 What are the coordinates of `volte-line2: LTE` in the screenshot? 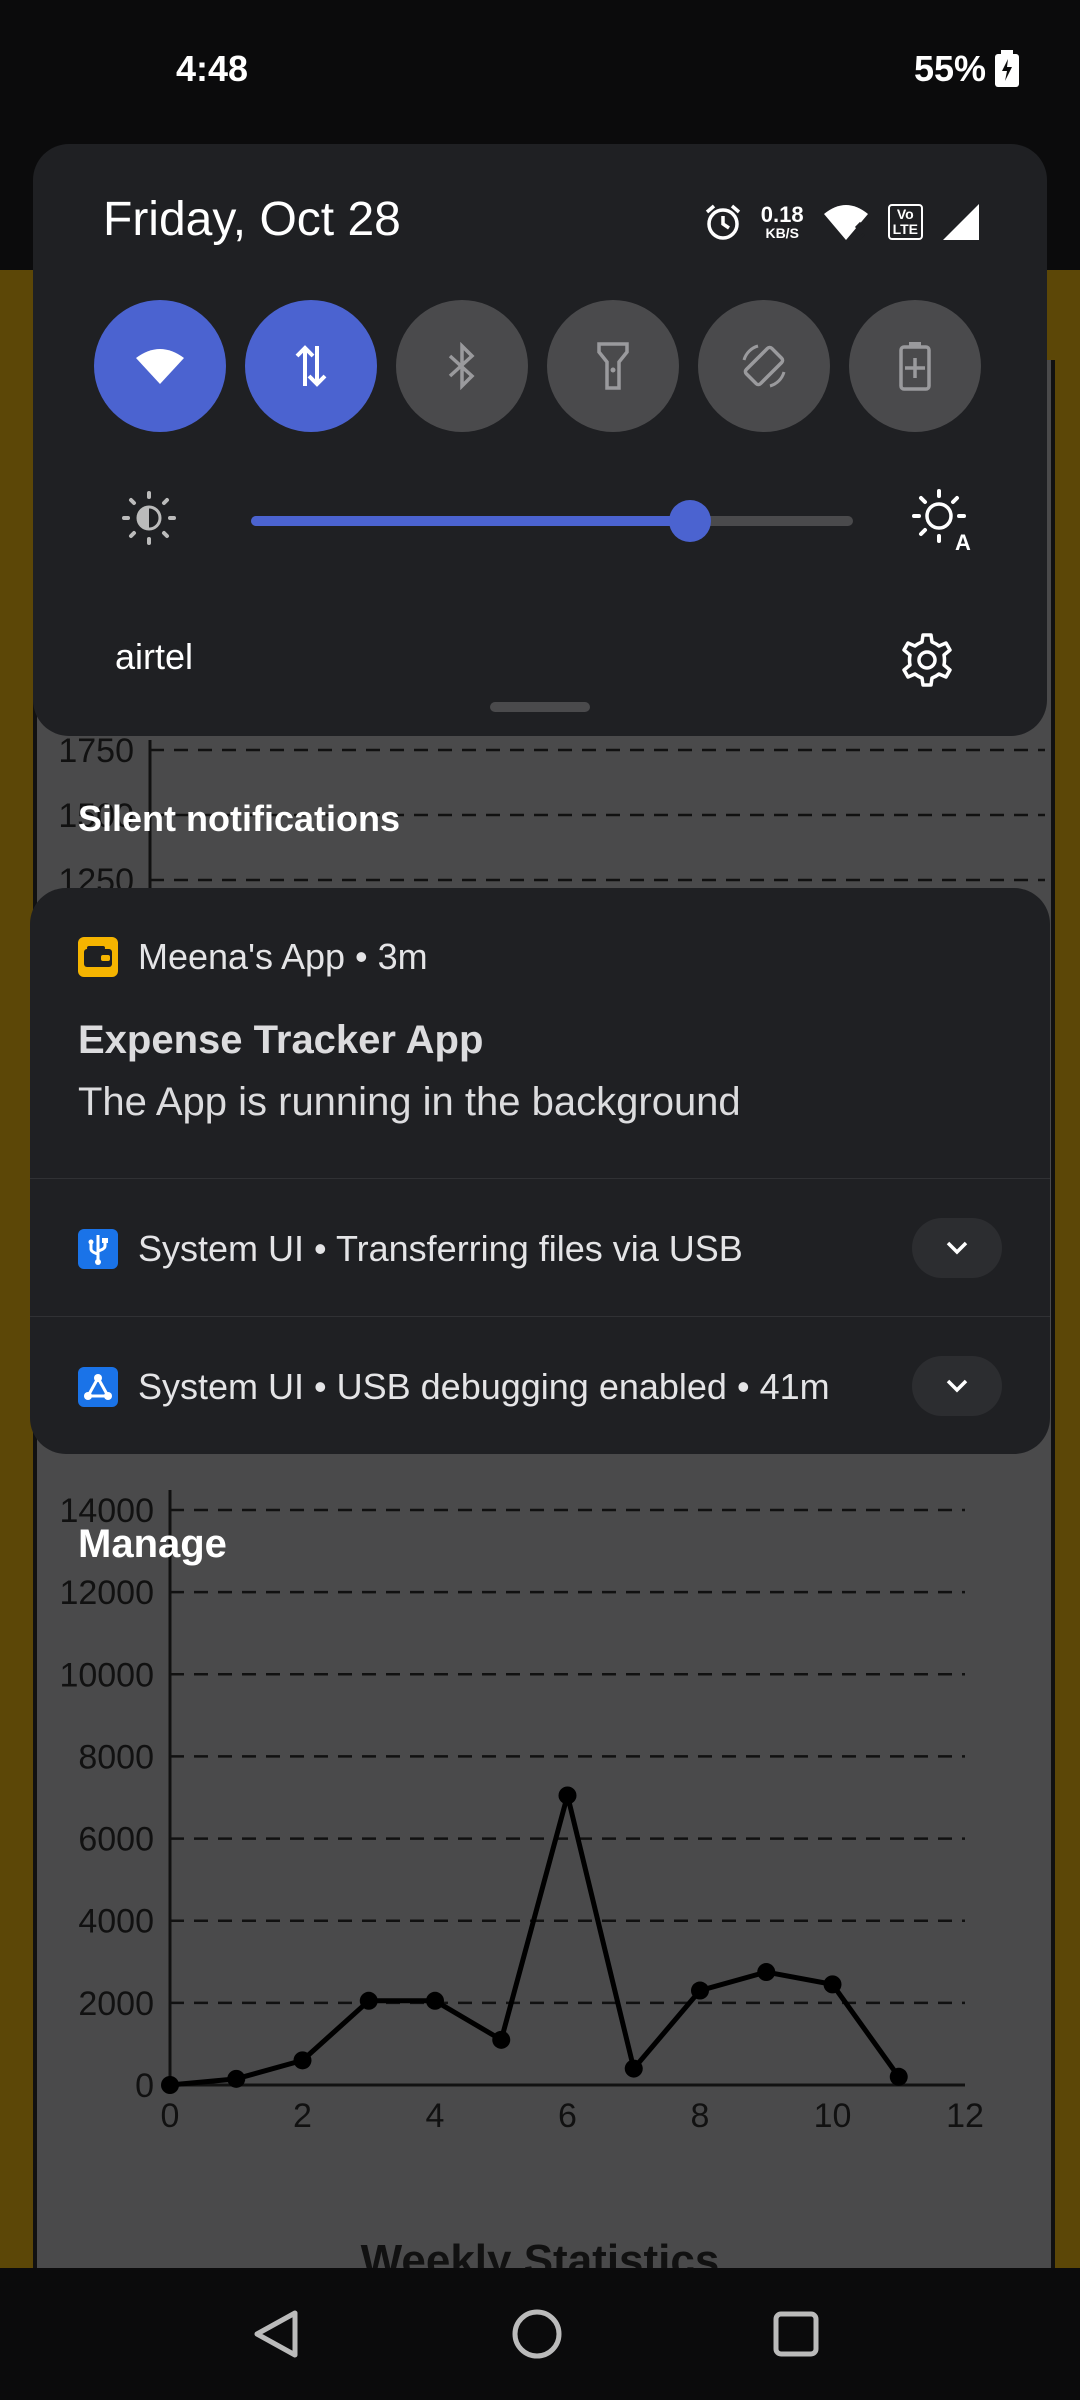 It's located at (905, 229).